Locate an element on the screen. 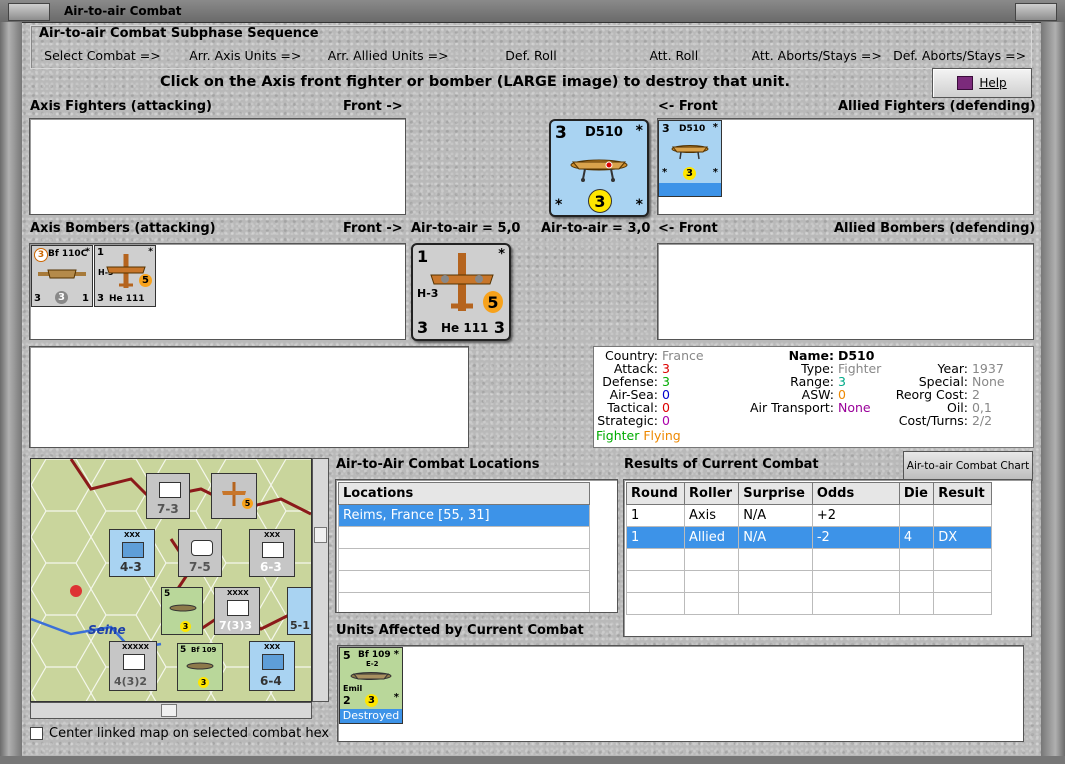 The height and width of the screenshot is (764, 1065). map-unit-counter: 7-3 is located at coordinates (168, 496).